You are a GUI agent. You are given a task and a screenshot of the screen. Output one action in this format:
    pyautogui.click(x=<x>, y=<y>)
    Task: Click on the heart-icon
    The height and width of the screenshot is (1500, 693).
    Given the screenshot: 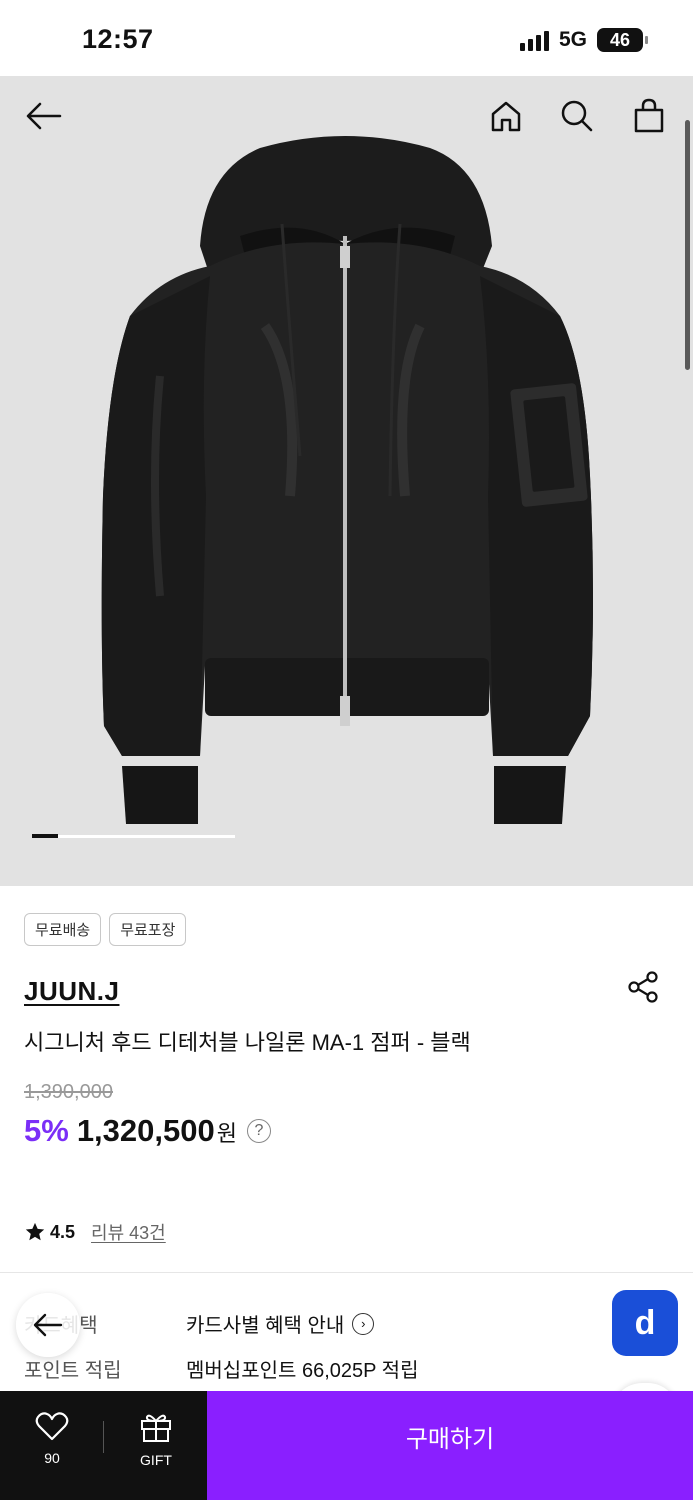 What is the action you would take?
    pyautogui.click(x=52, y=1426)
    